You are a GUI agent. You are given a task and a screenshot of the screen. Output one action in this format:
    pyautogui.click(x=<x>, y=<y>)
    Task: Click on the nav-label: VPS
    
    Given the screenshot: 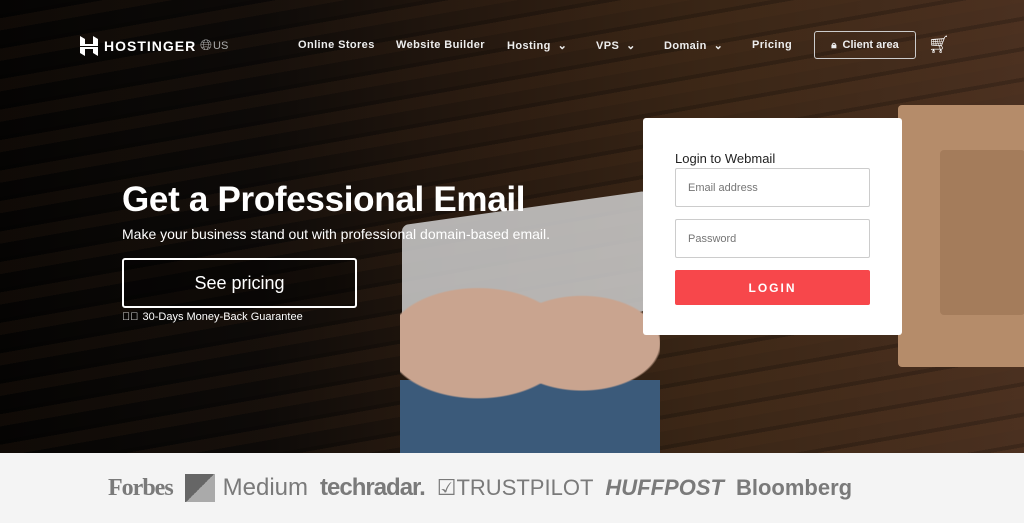 What is the action you would take?
    pyautogui.click(x=608, y=46)
    